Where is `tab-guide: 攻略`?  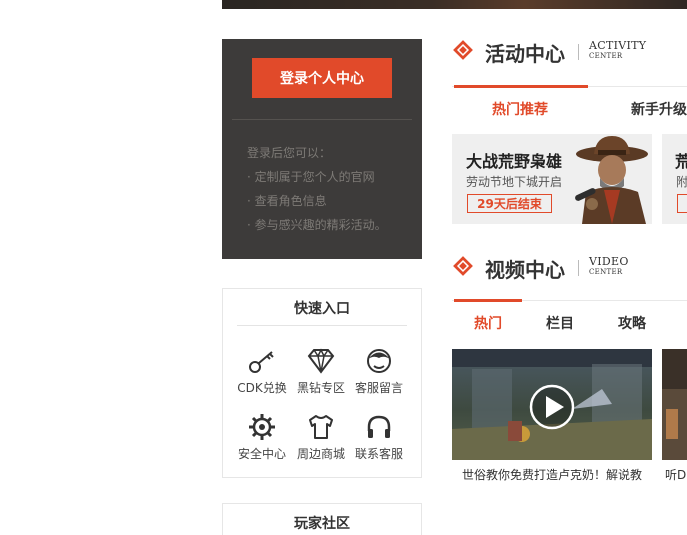
tab-guide: 攻略 is located at coordinates (632, 323).